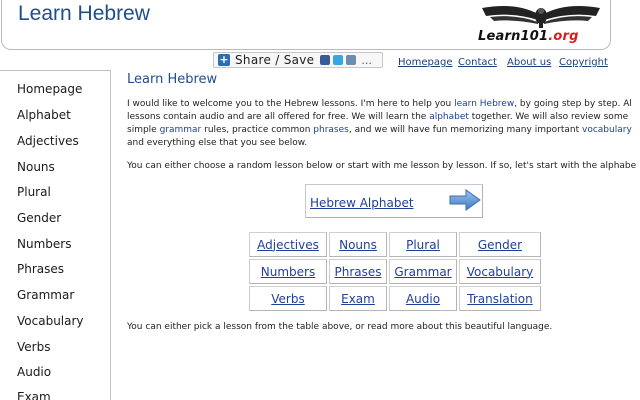  I want to click on sidebar-item-homepage: Homepage, so click(49, 89).